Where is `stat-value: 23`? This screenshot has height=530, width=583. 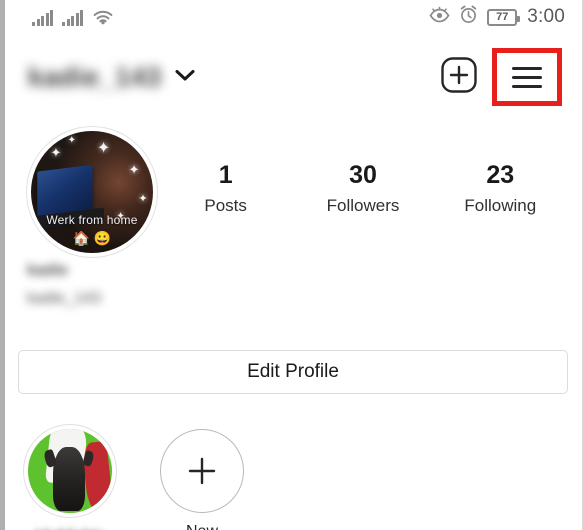
stat-value: 23 is located at coordinates (500, 175).